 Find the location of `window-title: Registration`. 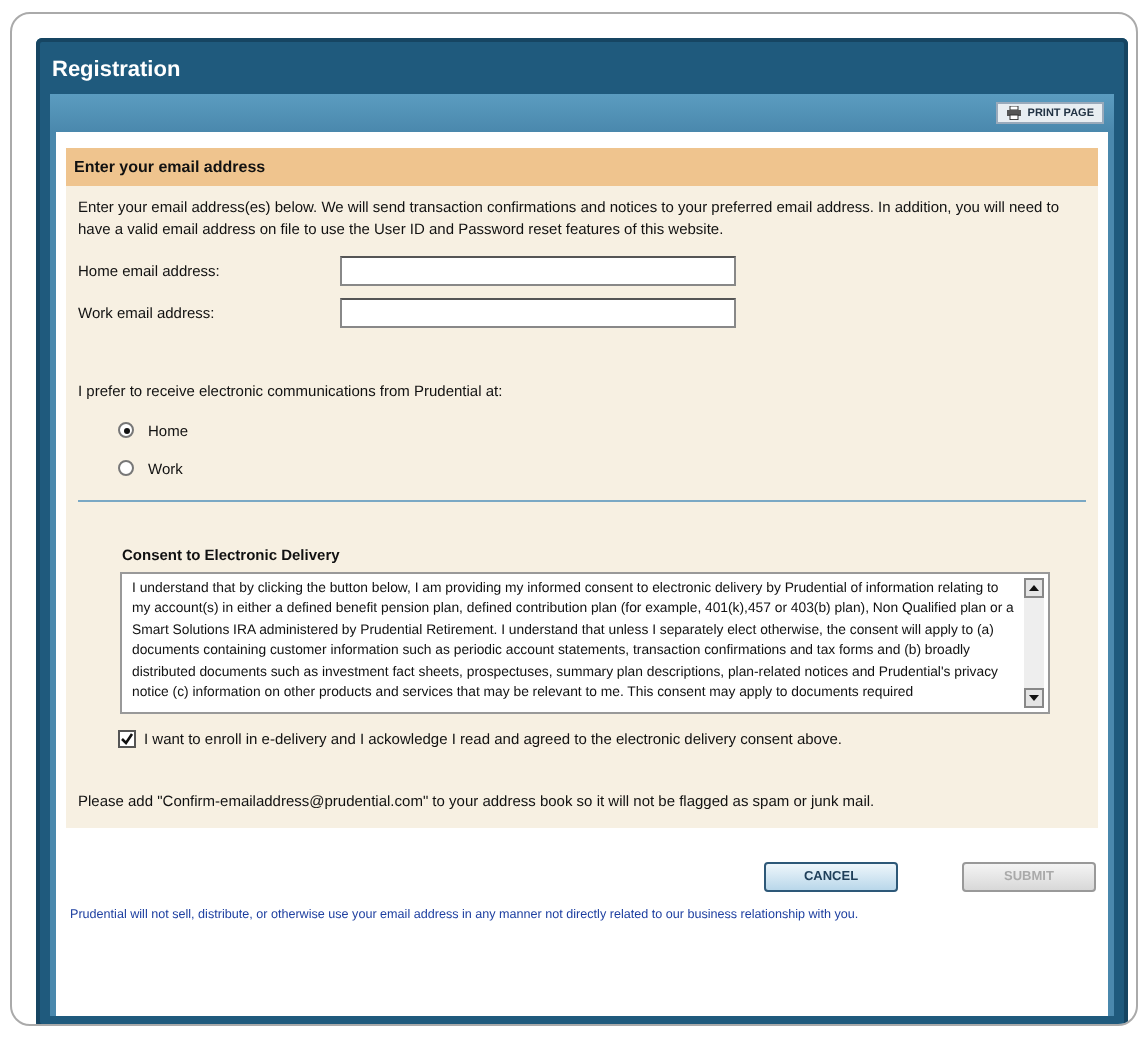

window-title: Registration is located at coordinates (116, 71).